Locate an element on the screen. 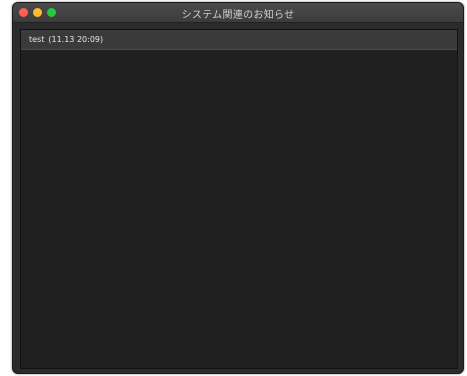 This screenshot has width=467, height=376. notice-title: test is located at coordinates (37, 39).